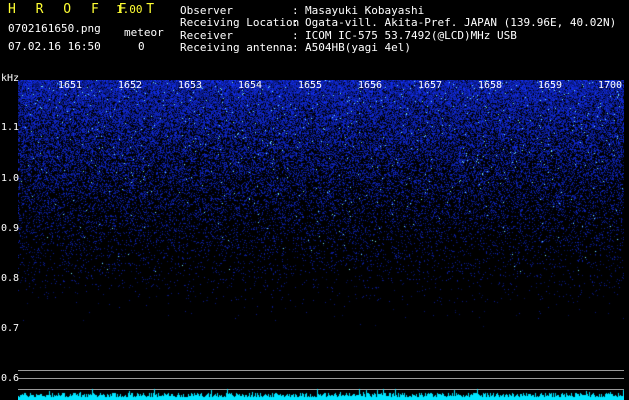 The height and width of the screenshot is (400, 629). What do you see at coordinates (295, 22) in the screenshot?
I see `location-colon: :` at bounding box center [295, 22].